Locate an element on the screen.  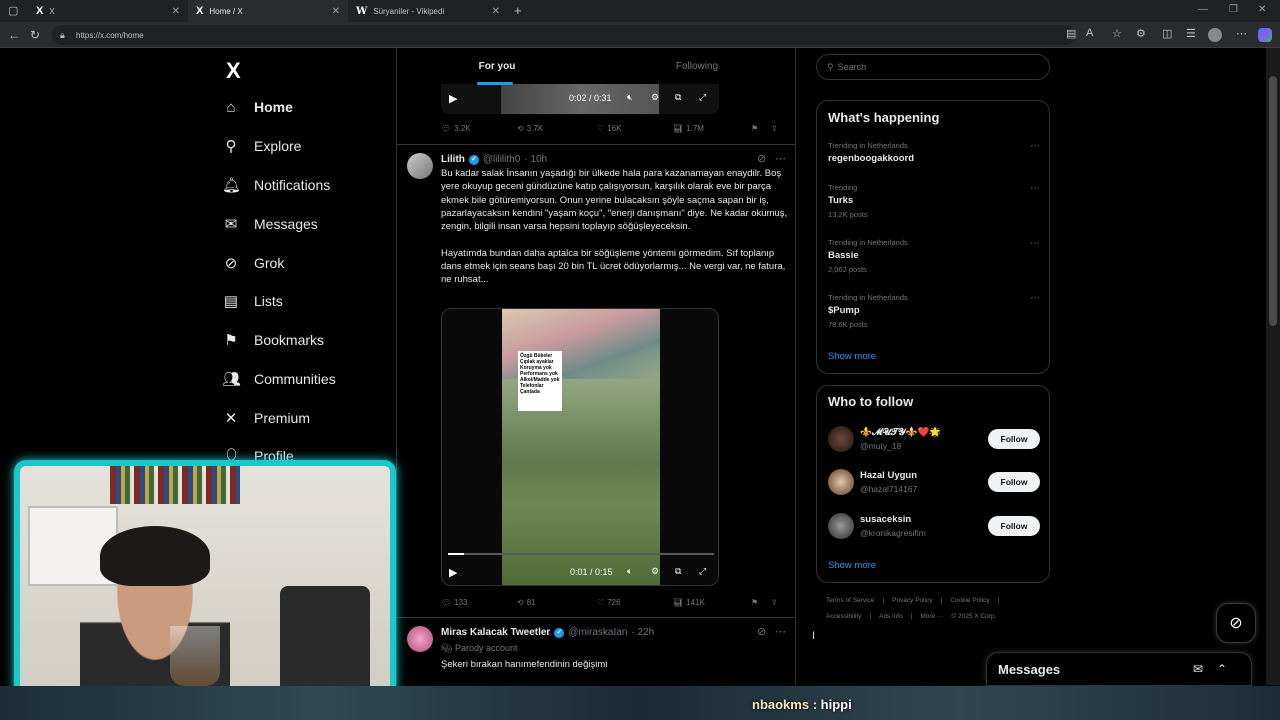
close-window-icon: ✕ is located at coordinates (1262, 9).